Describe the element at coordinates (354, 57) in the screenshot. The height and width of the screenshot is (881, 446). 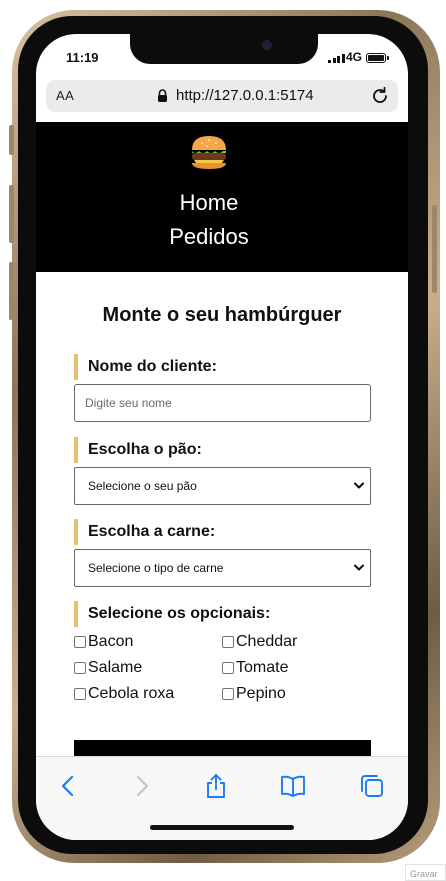
I see `network-type: 4G` at that location.